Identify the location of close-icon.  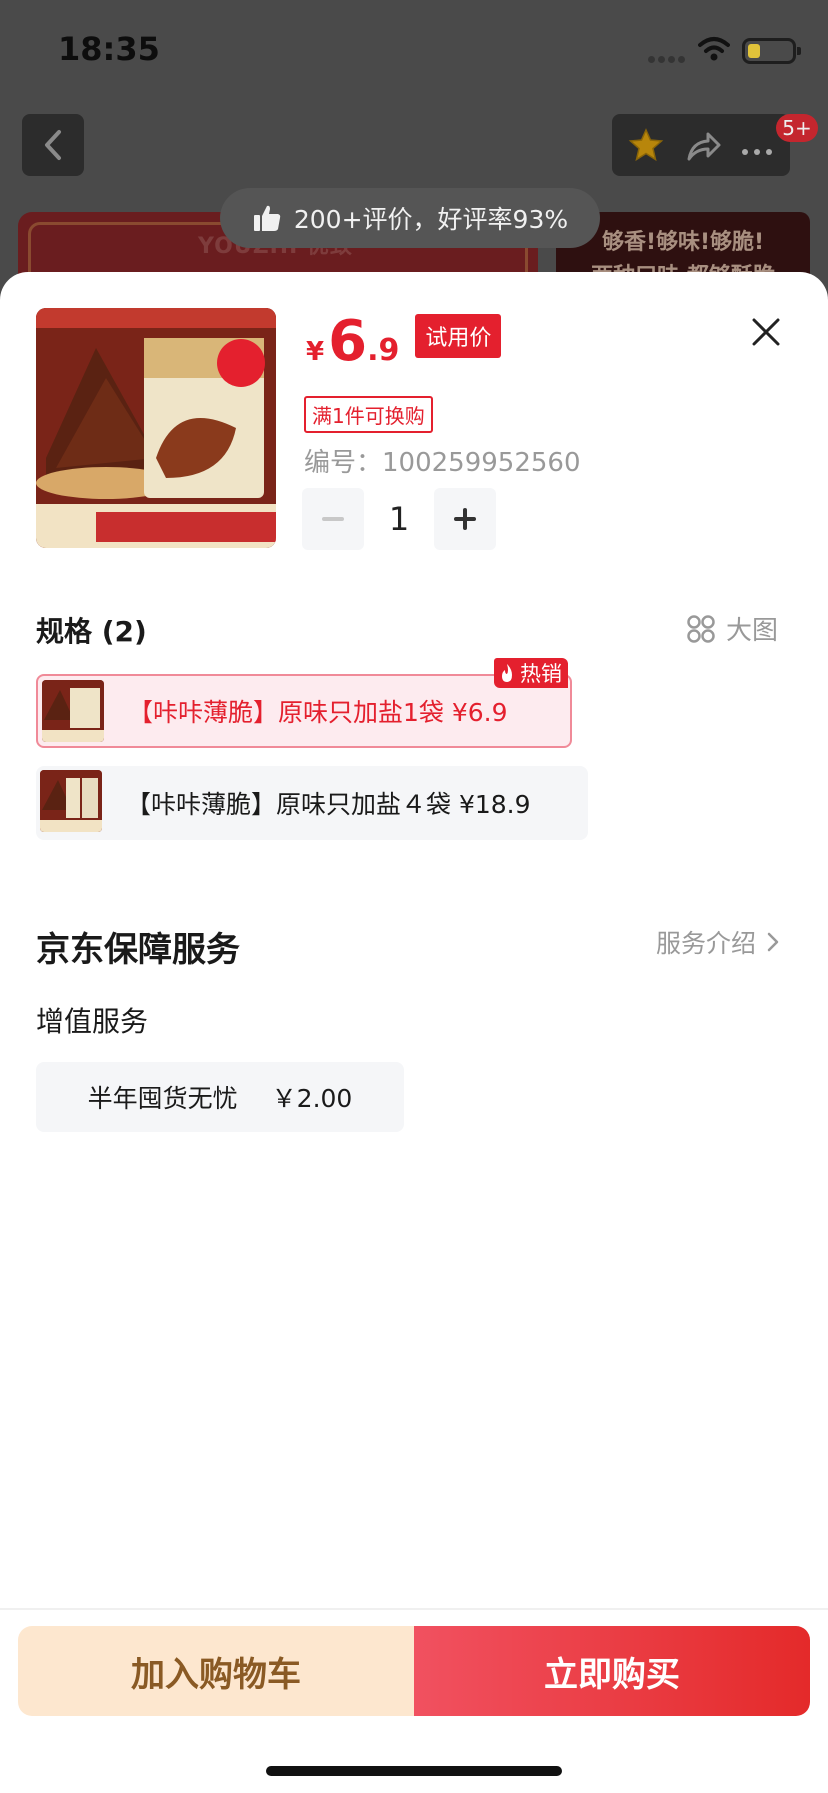
(766, 332).